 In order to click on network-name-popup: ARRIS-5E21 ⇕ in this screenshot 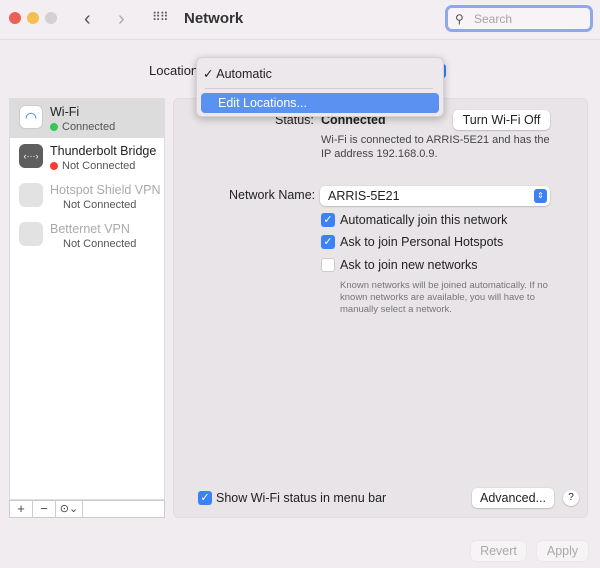, I will do `click(435, 196)`.